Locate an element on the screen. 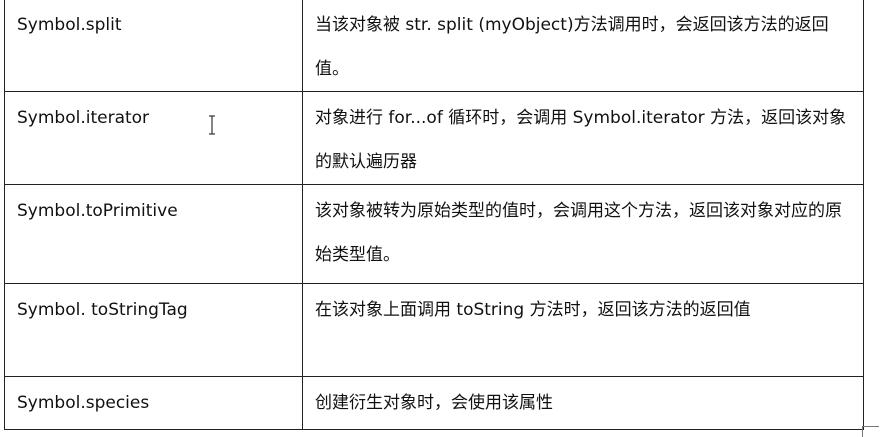  symbol-description-cell: 创建衍生对象时，会使用该属性 is located at coordinates (583, 403).